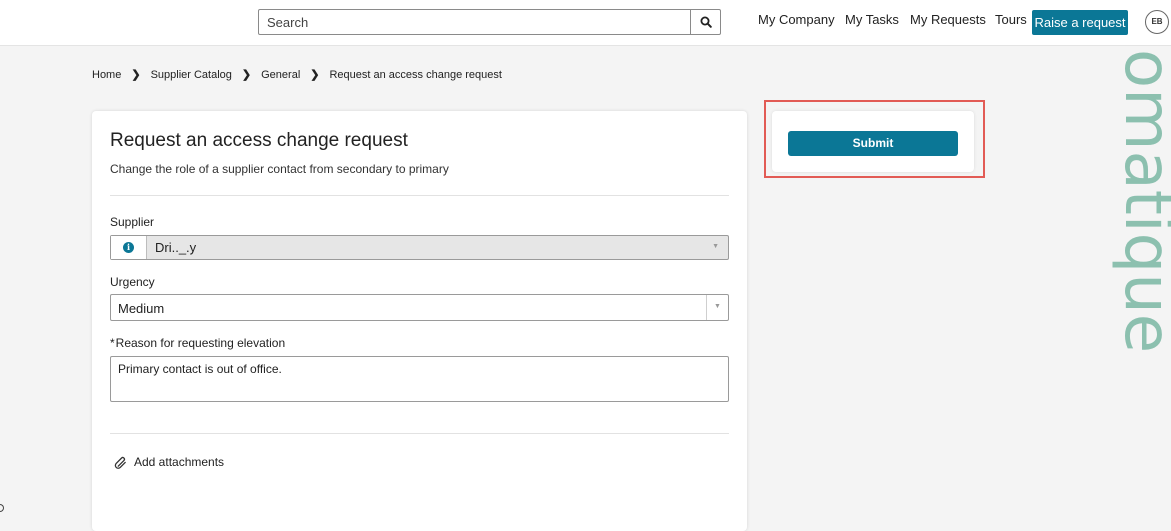  I want to click on search-input, so click(475, 22).